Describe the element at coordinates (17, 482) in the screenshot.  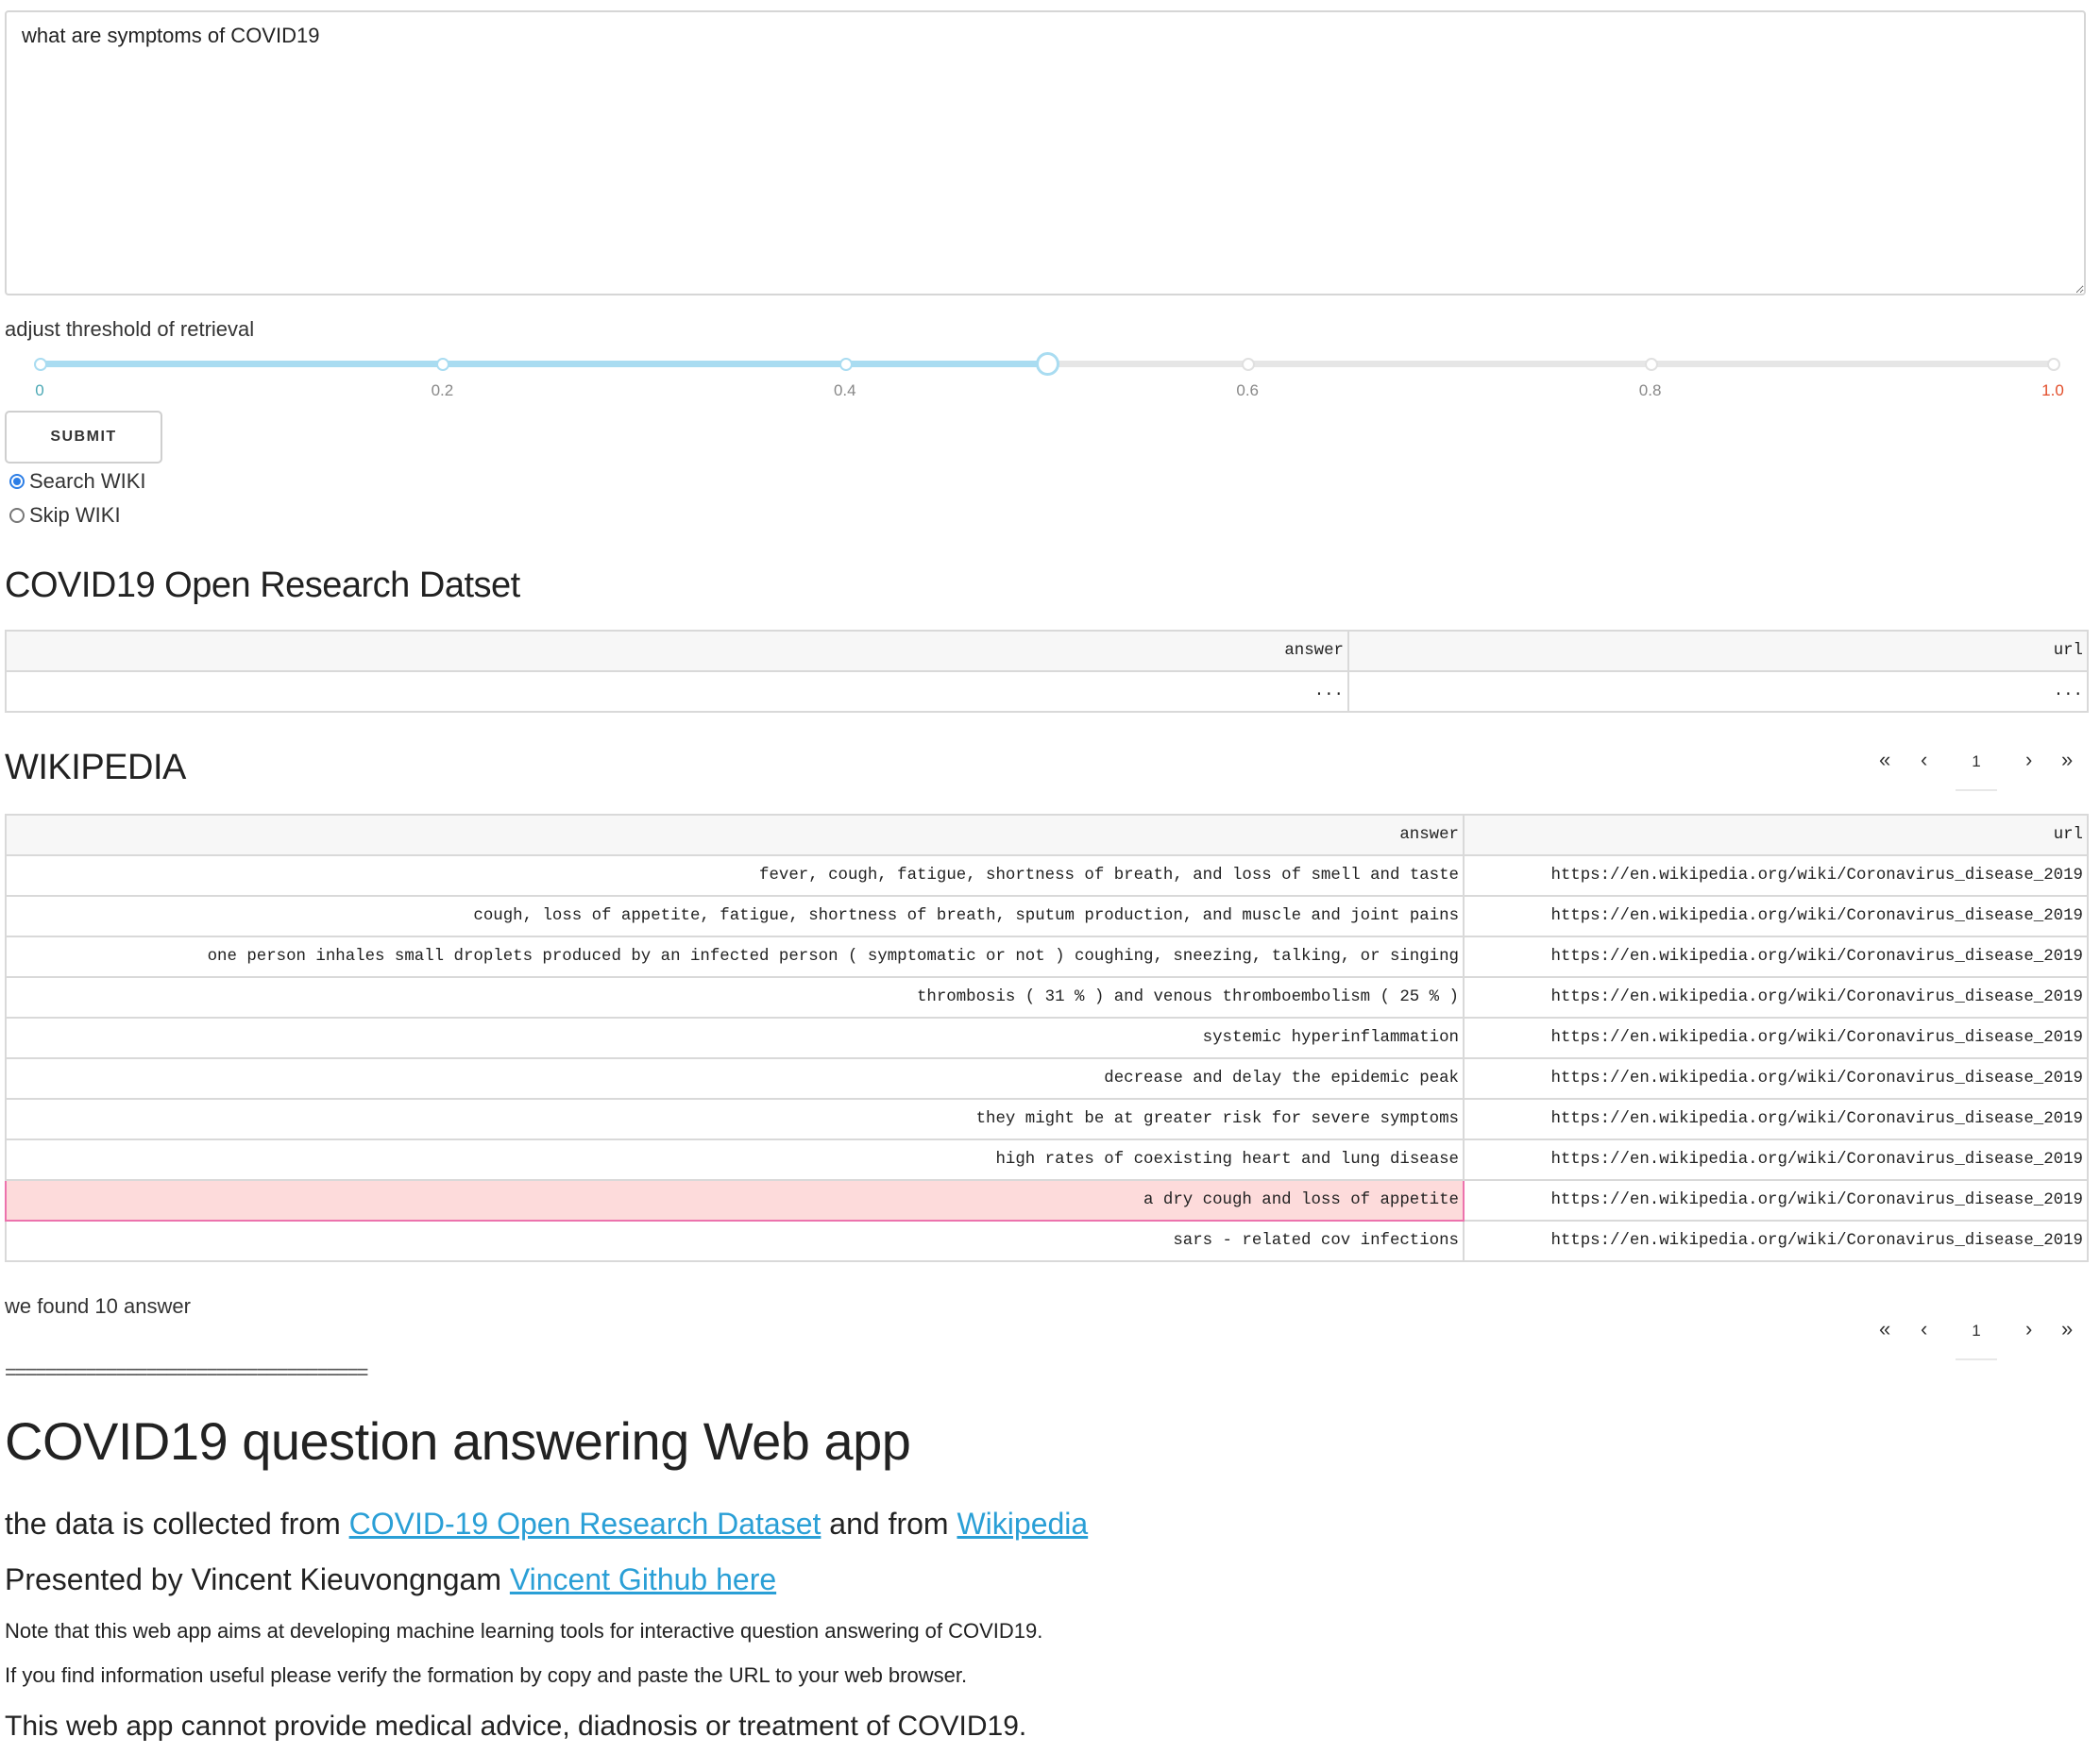
I see `radio-checked-icon` at that location.